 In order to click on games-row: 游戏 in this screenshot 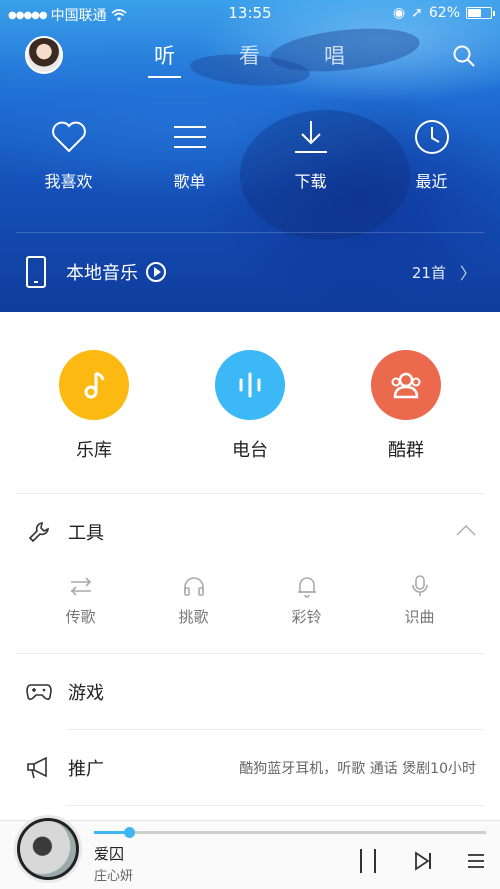, I will do `click(251, 692)`.